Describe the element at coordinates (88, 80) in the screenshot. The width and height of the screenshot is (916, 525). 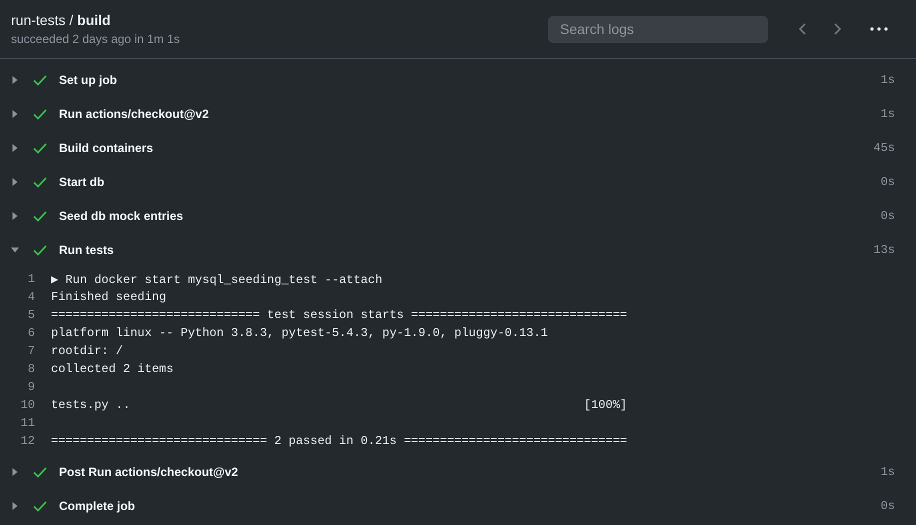
I see `step-name: Set up job` at that location.